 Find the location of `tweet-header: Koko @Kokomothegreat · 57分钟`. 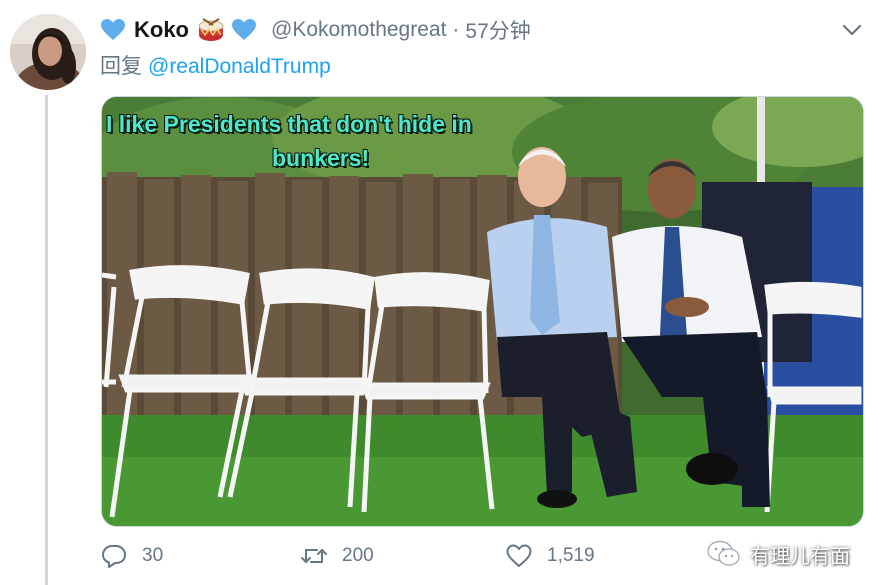

tweet-header: Koko @Kokomothegreat · 57分钟 is located at coordinates (315, 30).